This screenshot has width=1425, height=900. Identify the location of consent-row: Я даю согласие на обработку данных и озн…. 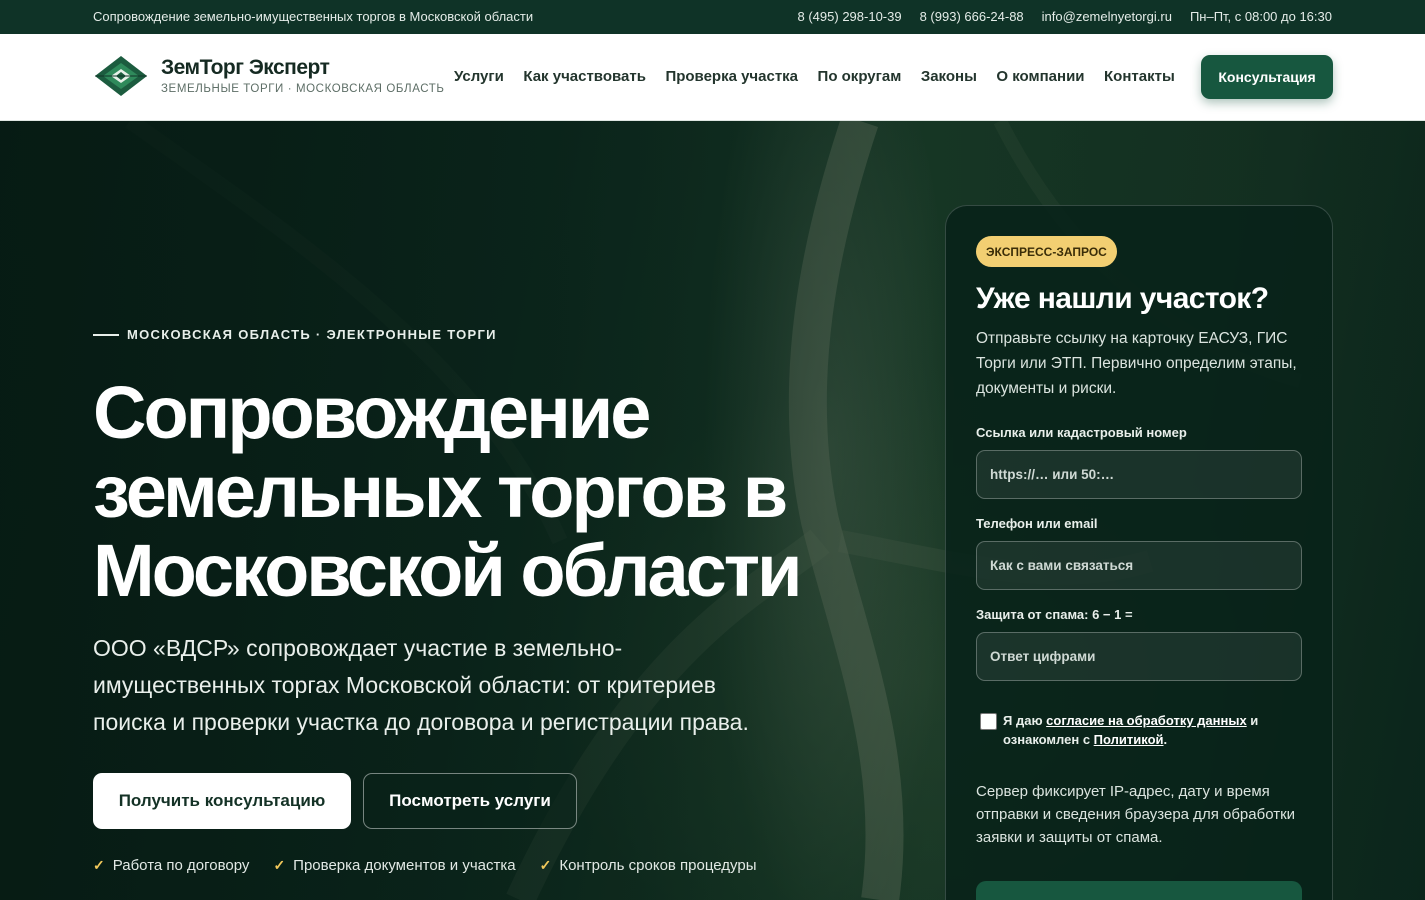
(1140, 730).